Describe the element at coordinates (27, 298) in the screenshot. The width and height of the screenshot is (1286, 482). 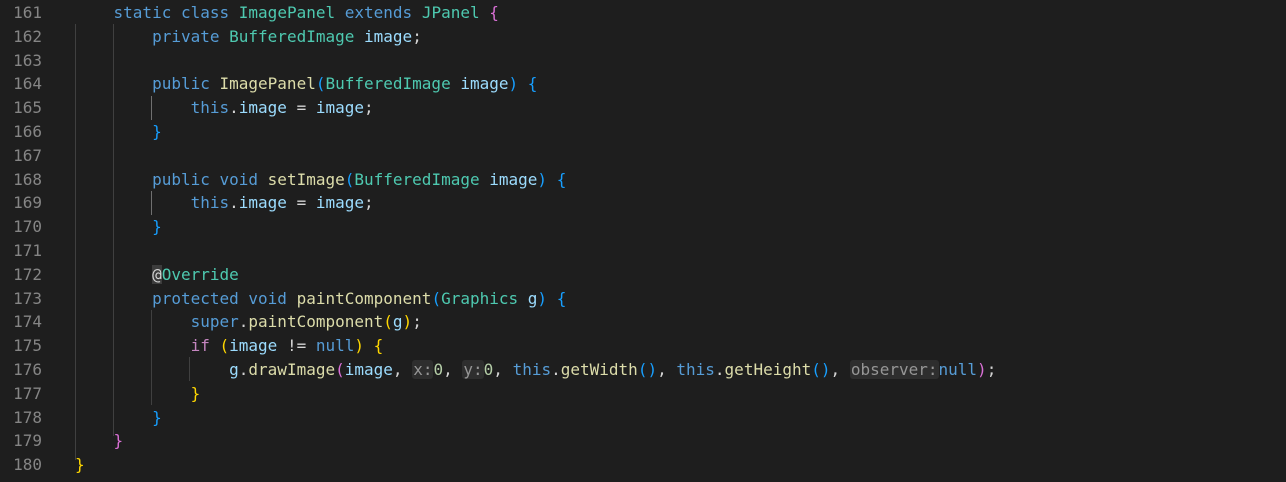
I see `line-number: 173` at that location.